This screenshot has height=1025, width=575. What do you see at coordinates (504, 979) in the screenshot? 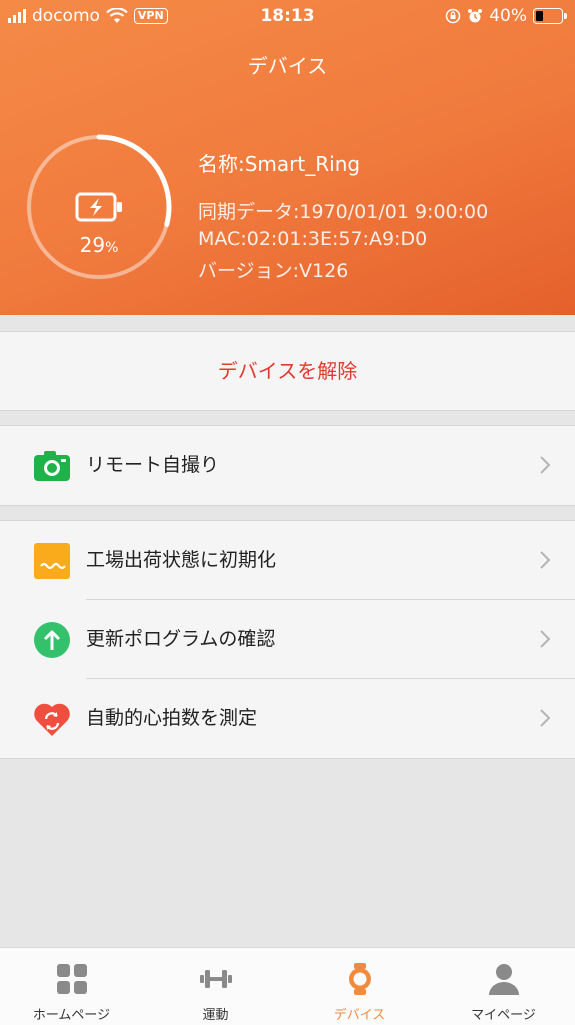
I see `person-icon` at bounding box center [504, 979].